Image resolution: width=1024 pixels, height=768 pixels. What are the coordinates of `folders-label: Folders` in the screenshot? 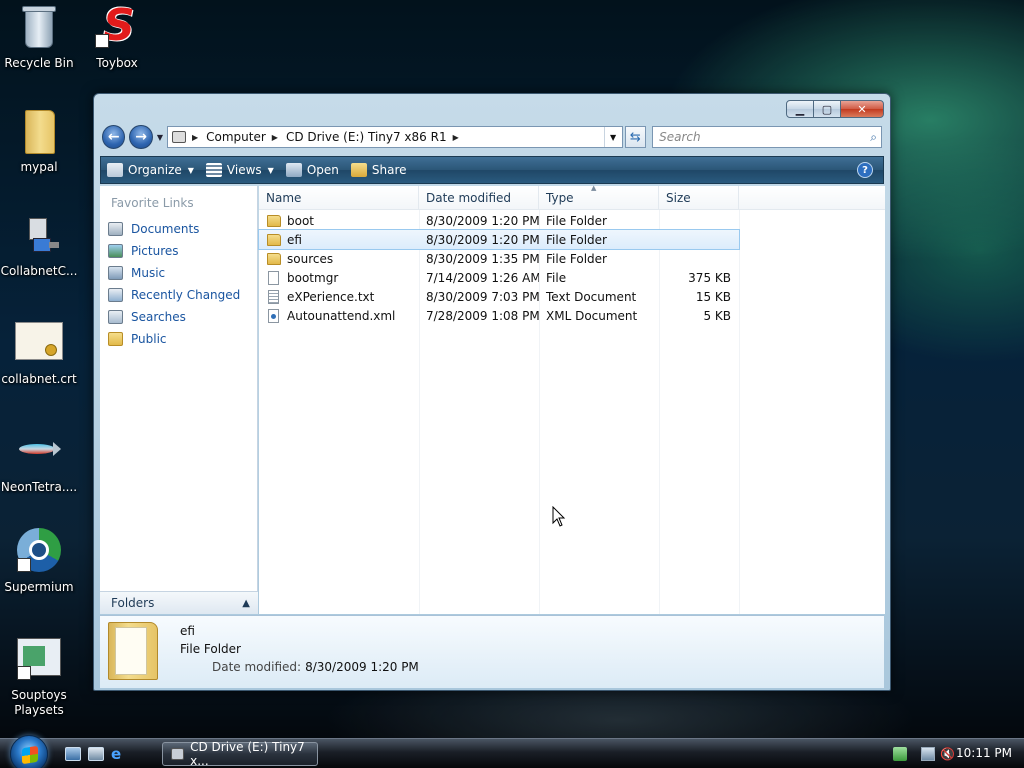 It's located at (133, 603).